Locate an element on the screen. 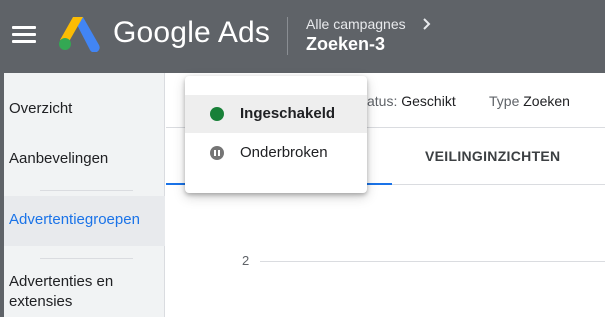  status-dropdown-menu: Ingeschakeld Onderbroken is located at coordinates (276, 134).